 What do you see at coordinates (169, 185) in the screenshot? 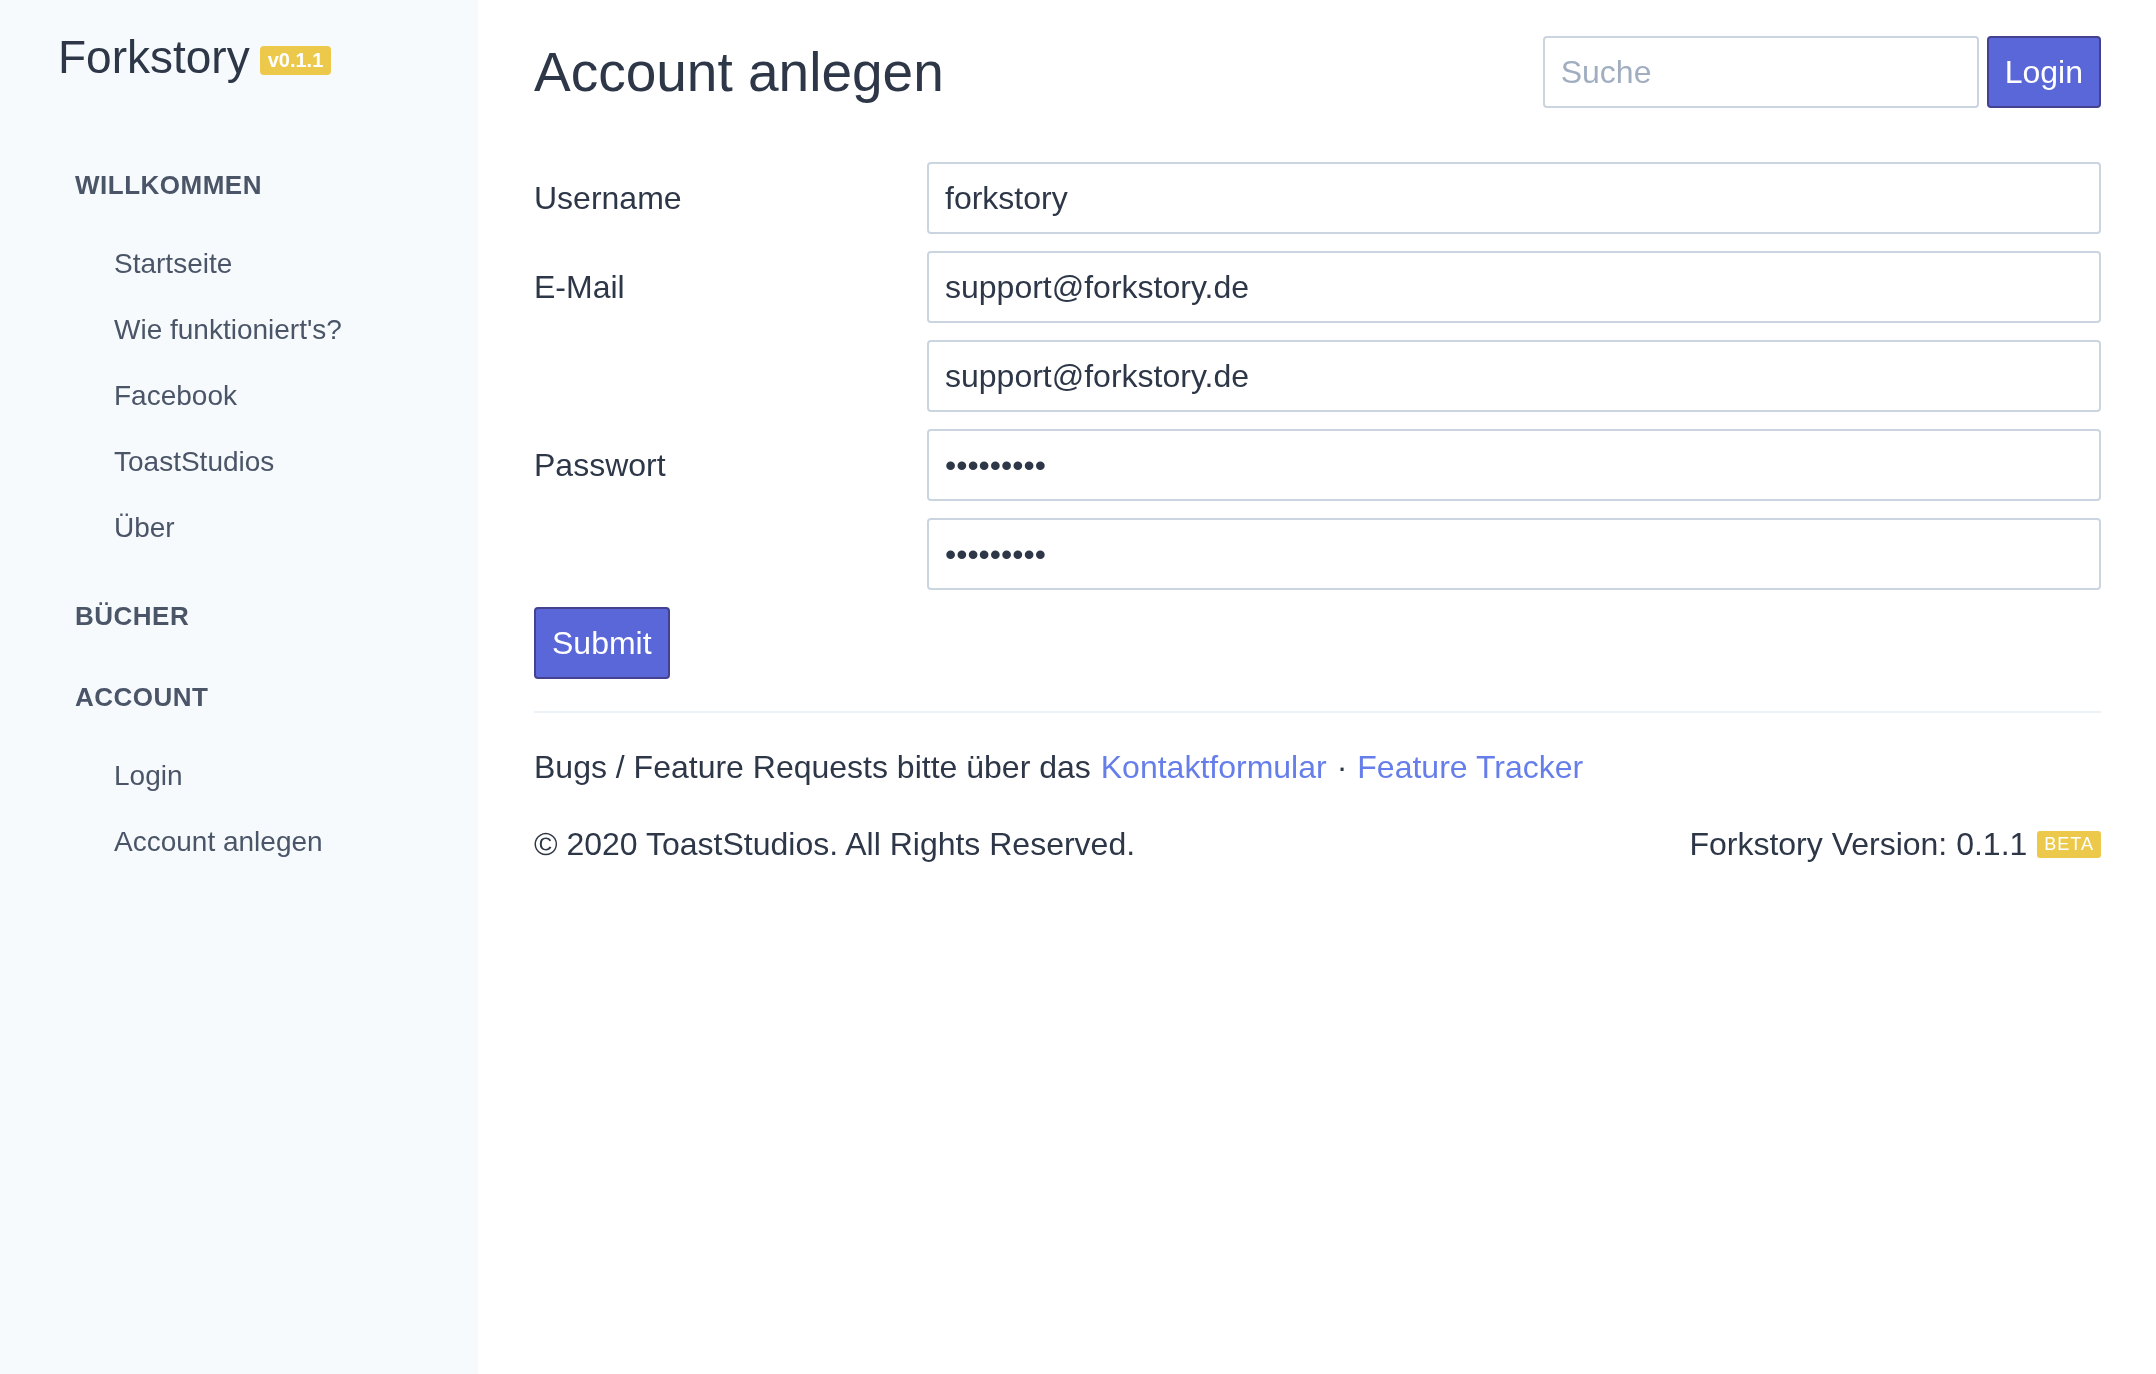
I see `section-heading: WILLKOMMEN` at bounding box center [169, 185].